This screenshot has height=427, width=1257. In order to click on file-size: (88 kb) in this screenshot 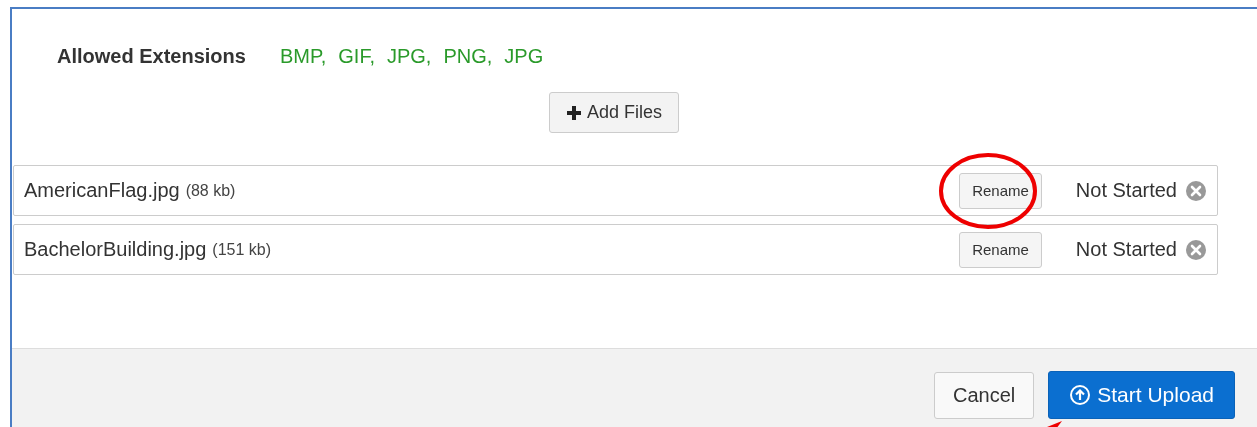, I will do `click(210, 190)`.